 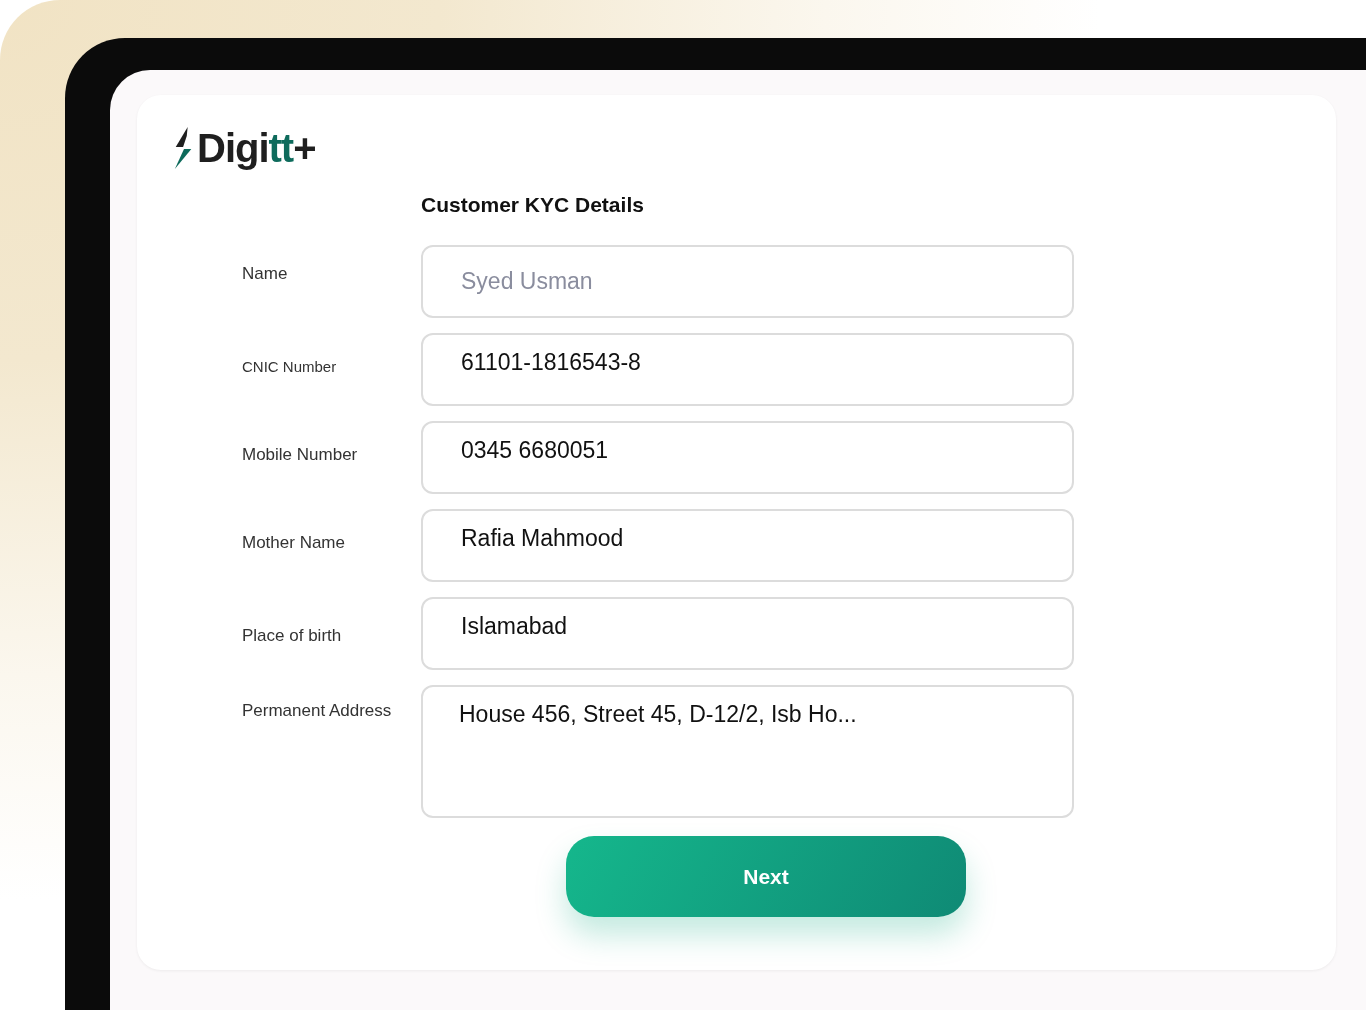 What do you see at coordinates (747, 369) in the screenshot?
I see `input-field: 61101-1816543-8` at bounding box center [747, 369].